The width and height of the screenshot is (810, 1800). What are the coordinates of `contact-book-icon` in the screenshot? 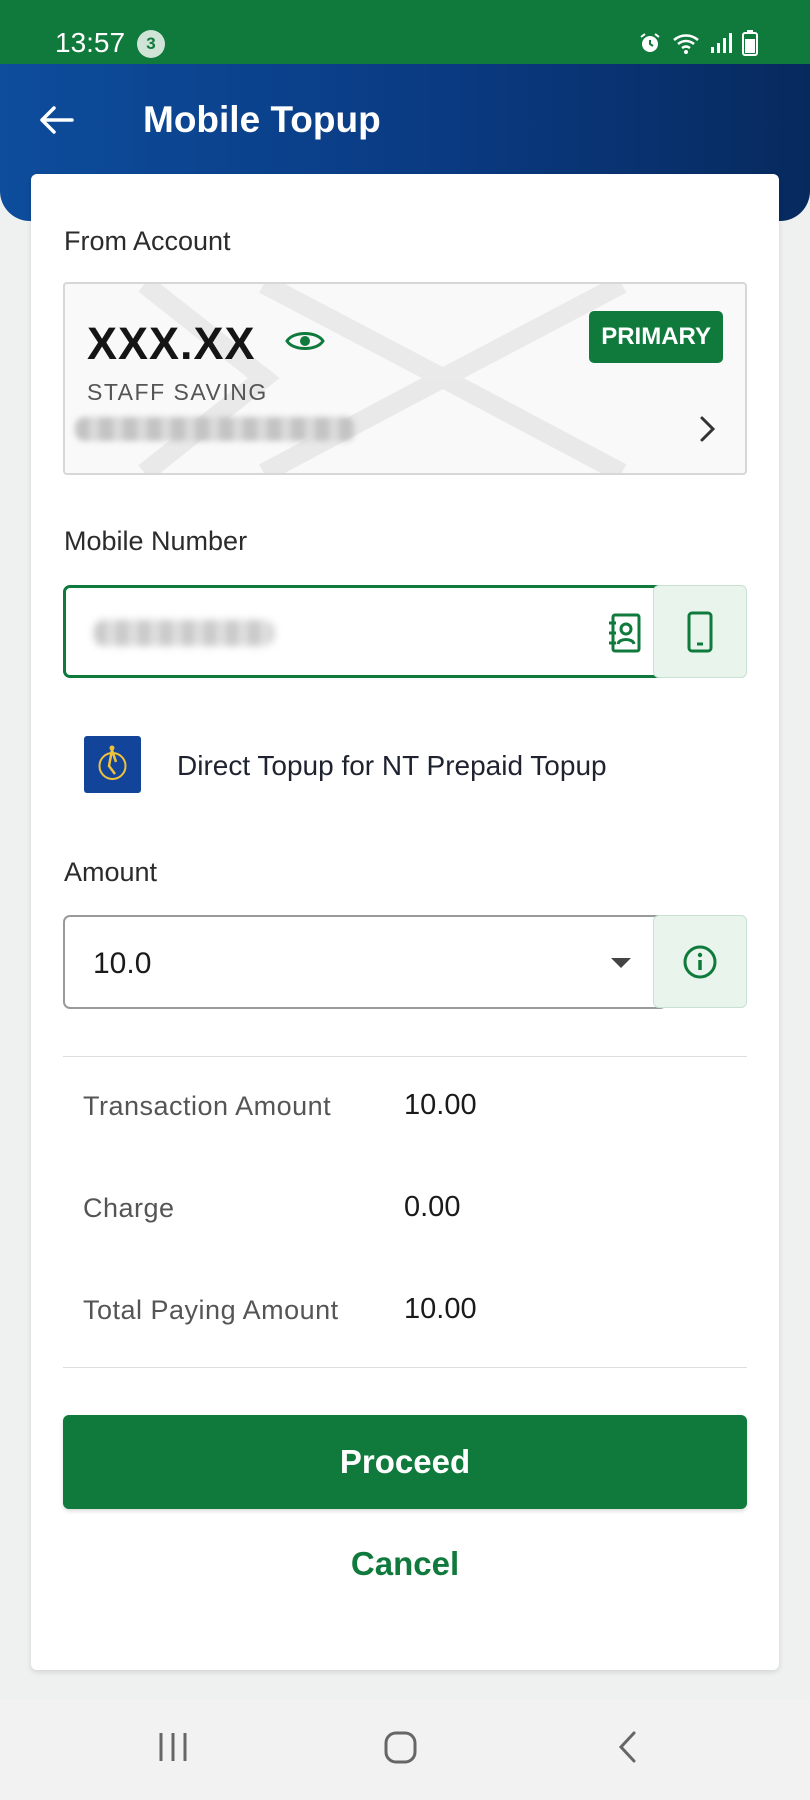 It's located at (625, 633).